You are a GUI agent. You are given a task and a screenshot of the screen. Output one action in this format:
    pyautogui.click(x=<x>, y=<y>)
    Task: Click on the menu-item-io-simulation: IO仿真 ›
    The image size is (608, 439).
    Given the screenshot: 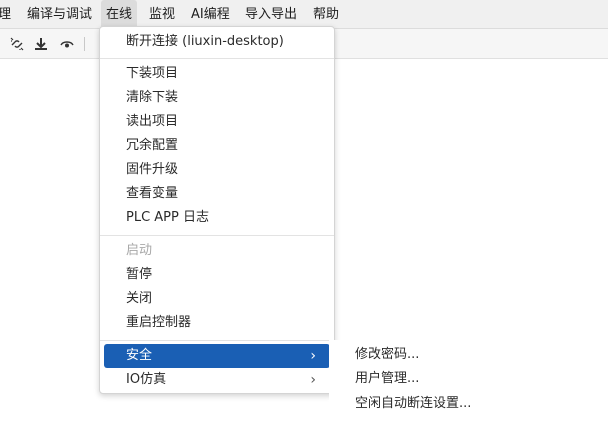 What is the action you would take?
    pyautogui.click(x=217, y=380)
    